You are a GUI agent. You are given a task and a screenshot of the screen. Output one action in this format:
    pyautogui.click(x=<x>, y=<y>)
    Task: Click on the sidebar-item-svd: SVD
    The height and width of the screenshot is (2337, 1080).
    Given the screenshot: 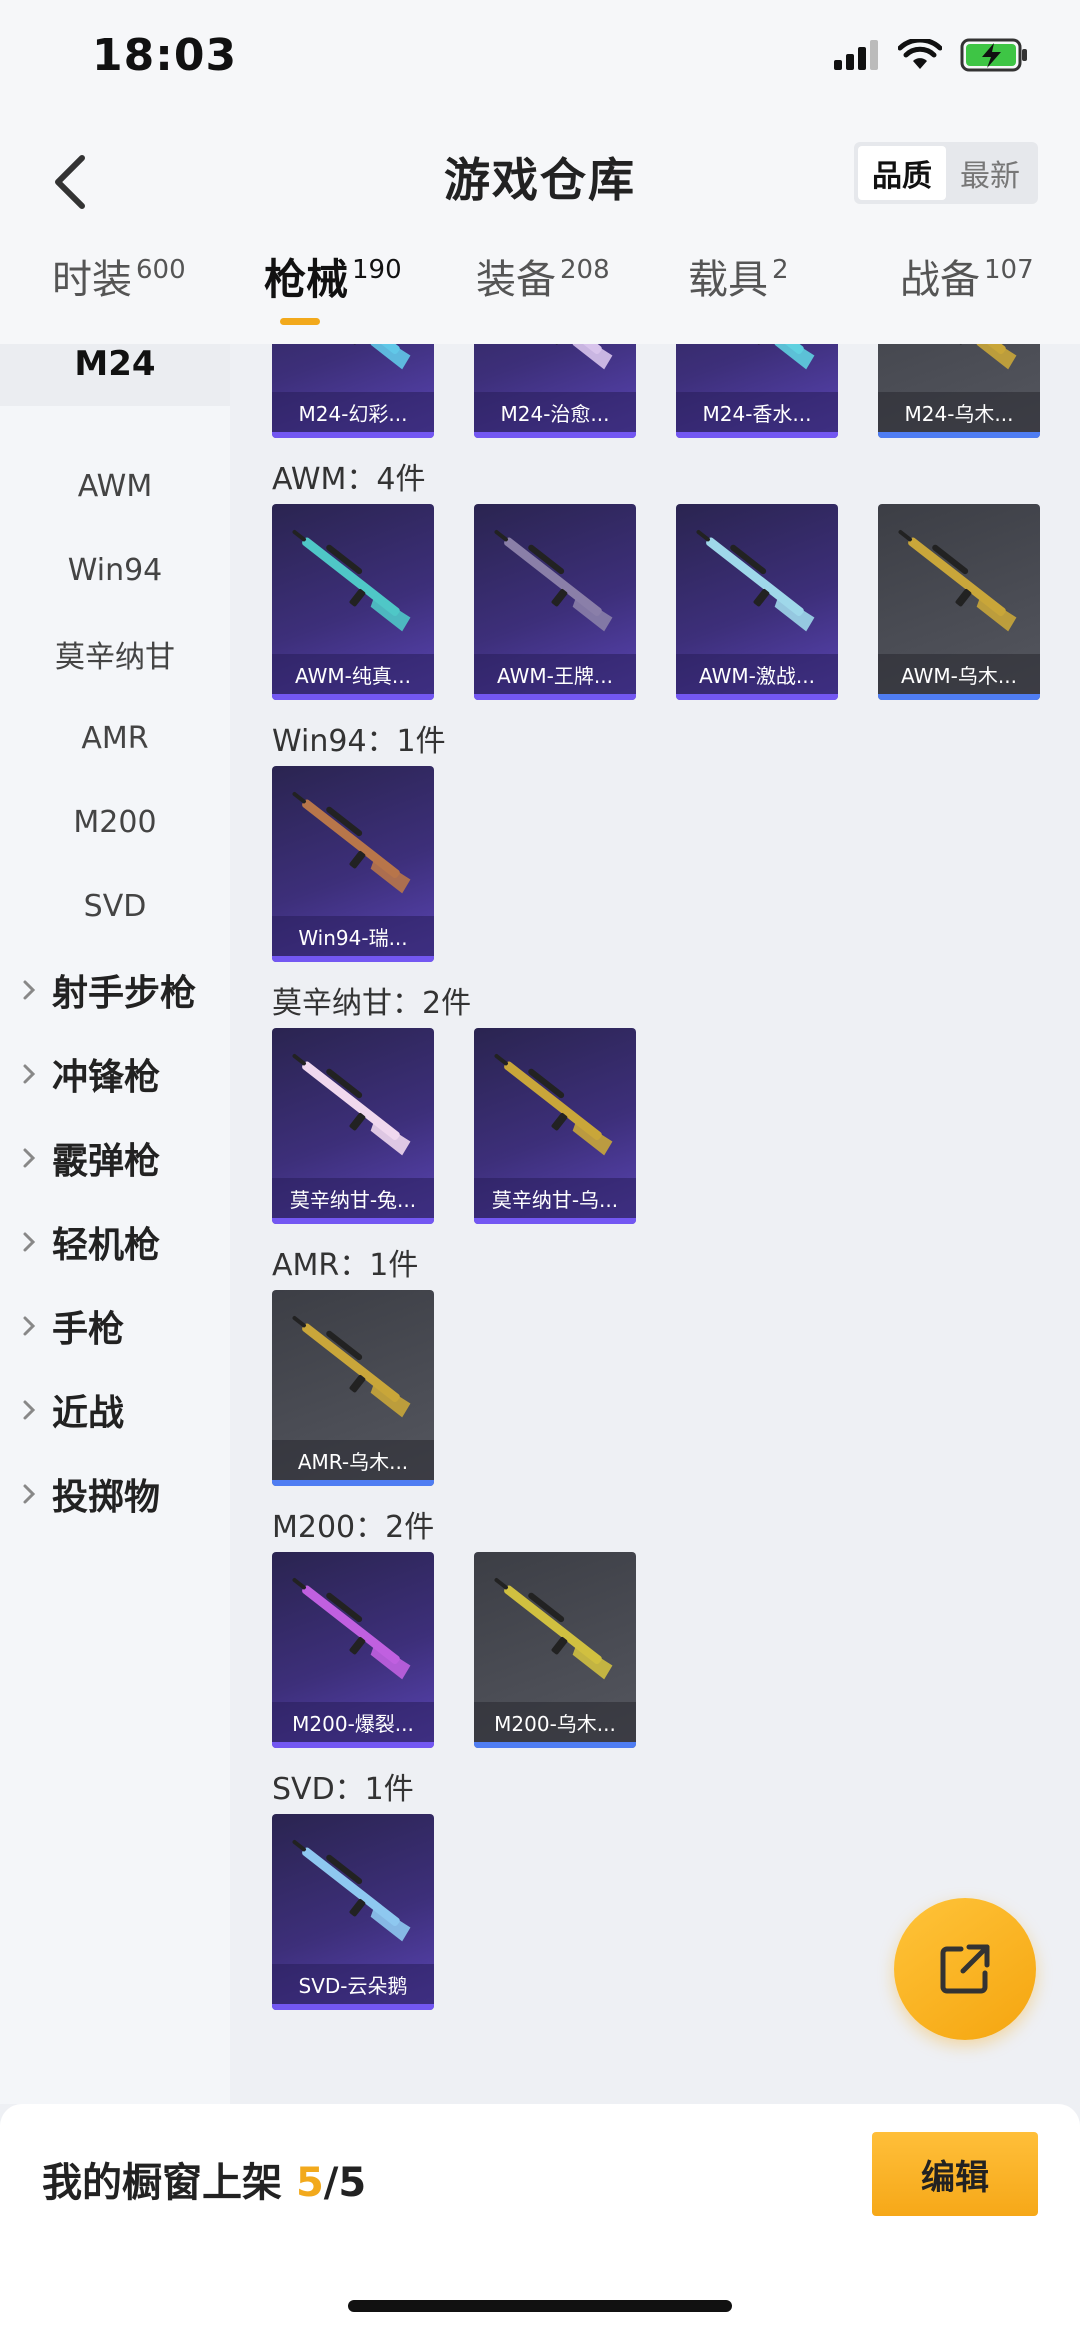 What is the action you would take?
    pyautogui.click(x=115, y=906)
    